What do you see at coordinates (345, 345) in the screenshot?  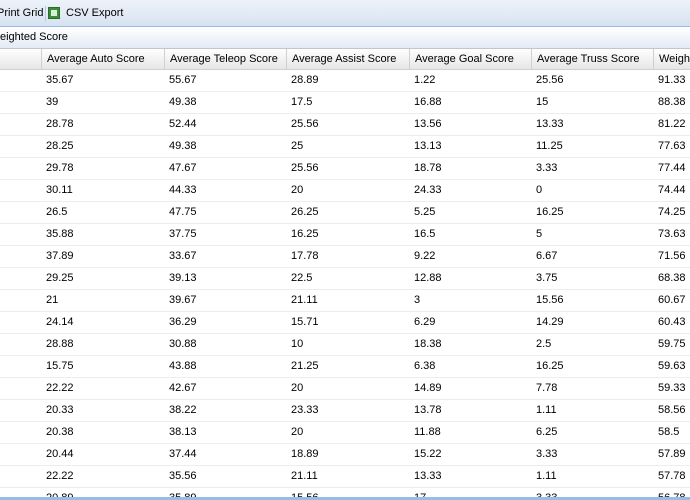 I see `table-row: 28.88 30.88 10 18.38 2.5 59.75` at bounding box center [345, 345].